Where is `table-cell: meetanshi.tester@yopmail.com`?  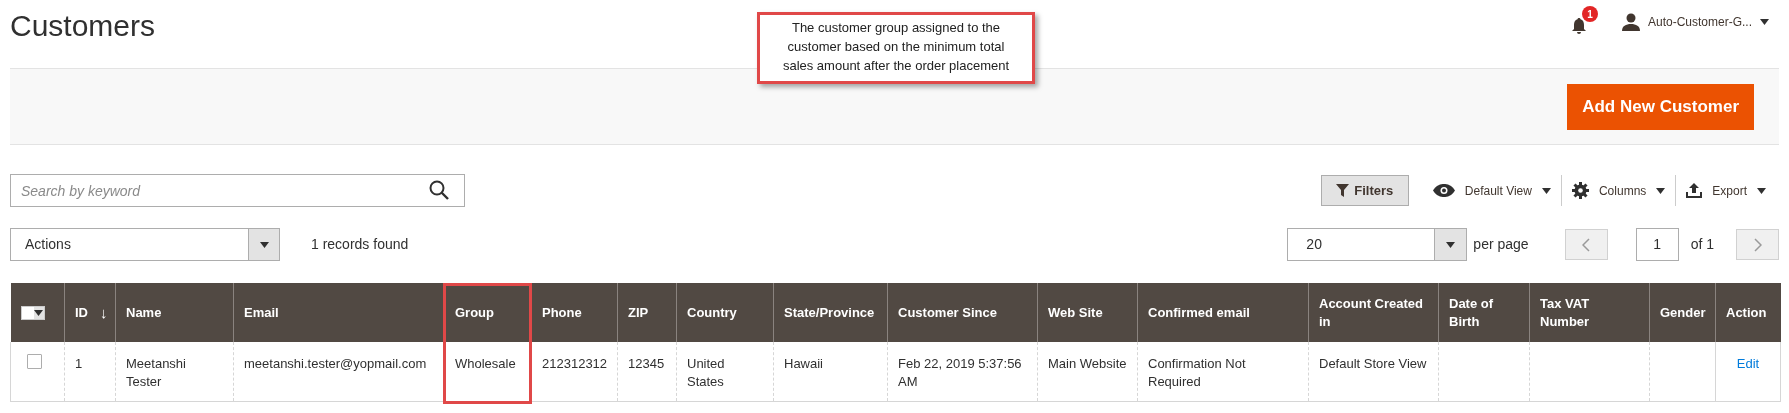
table-cell: meetanshi.tester@yopmail.com is located at coordinates (335, 363).